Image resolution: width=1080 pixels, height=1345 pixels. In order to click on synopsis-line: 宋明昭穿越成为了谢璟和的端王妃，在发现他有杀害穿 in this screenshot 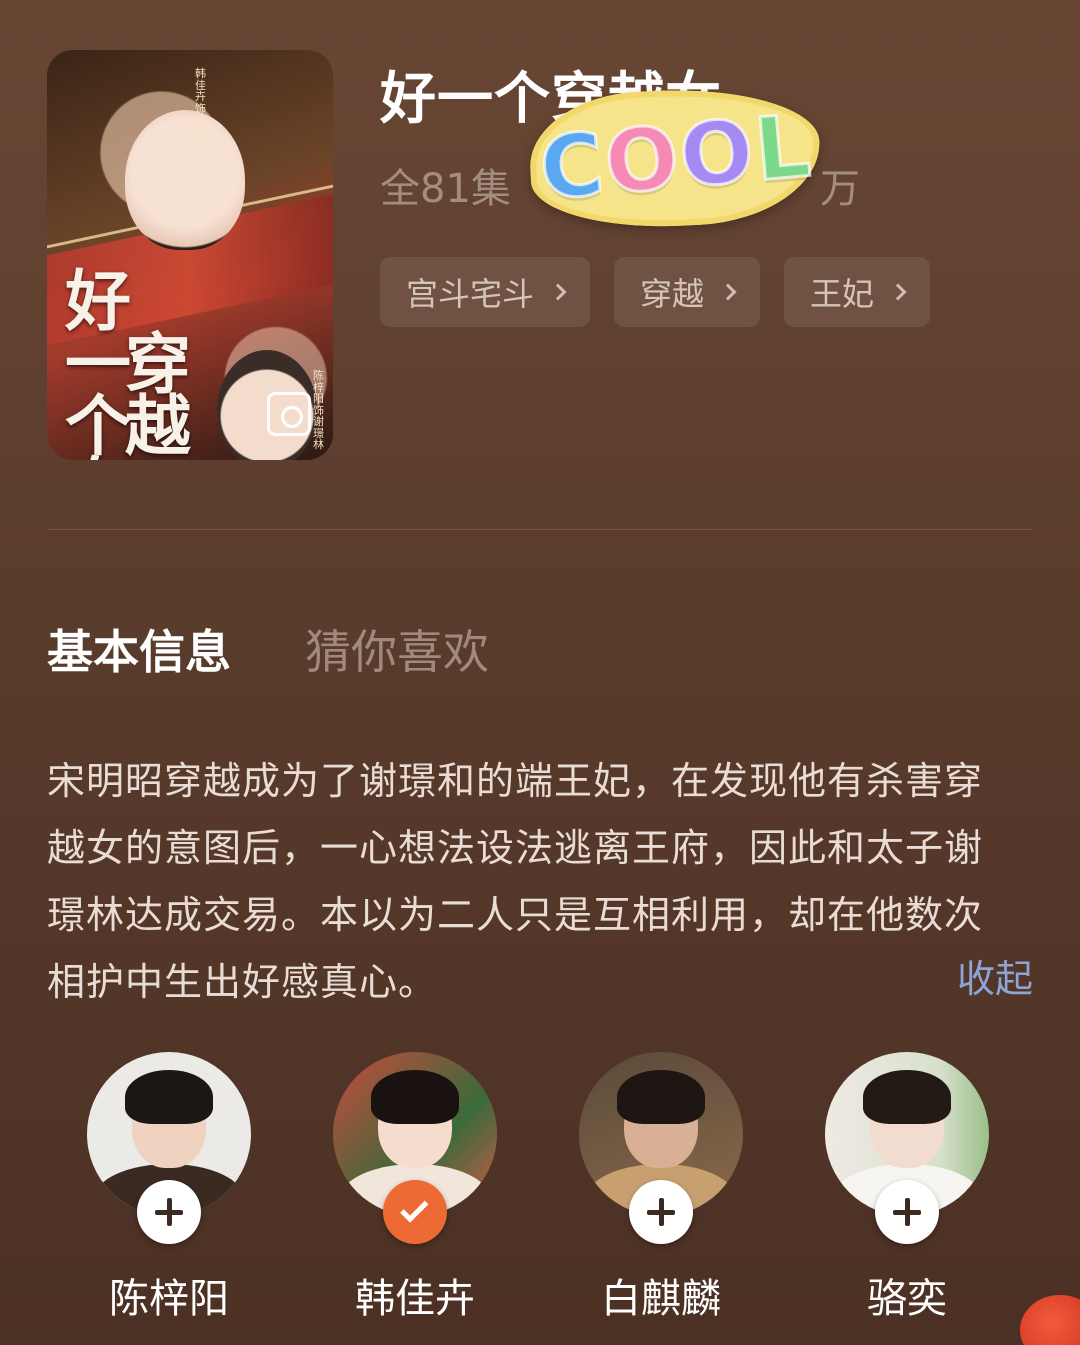, I will do `click(515, 781)`.